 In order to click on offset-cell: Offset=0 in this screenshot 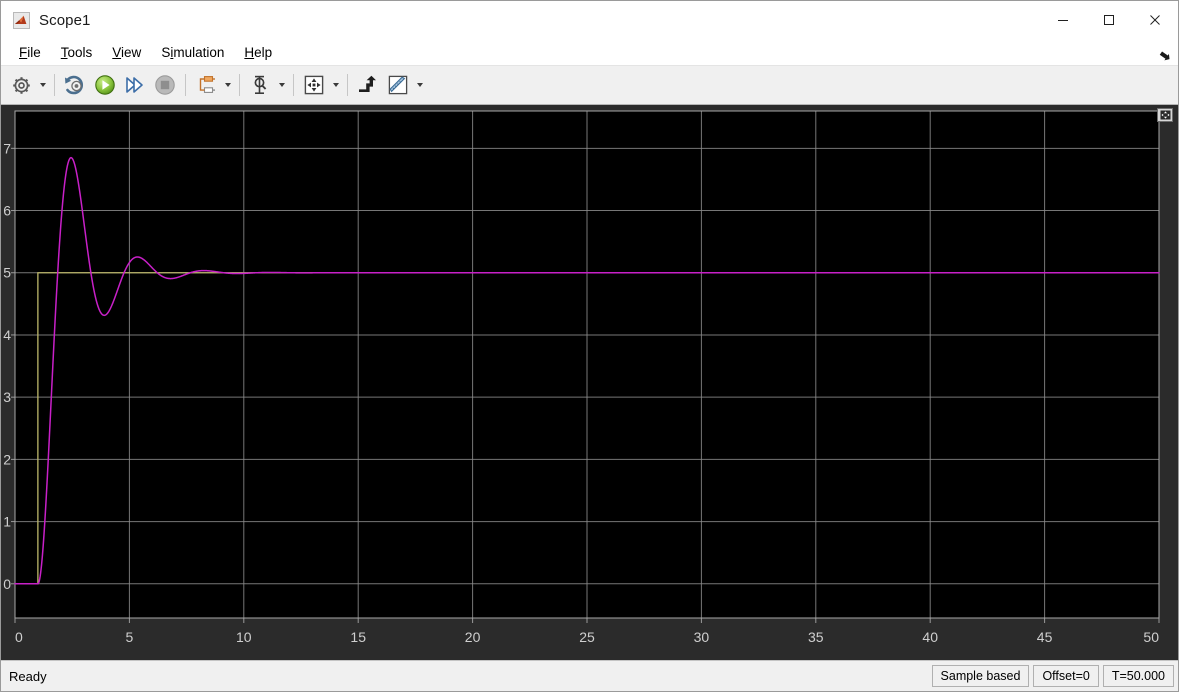, I will do `click(1066, 676)`.